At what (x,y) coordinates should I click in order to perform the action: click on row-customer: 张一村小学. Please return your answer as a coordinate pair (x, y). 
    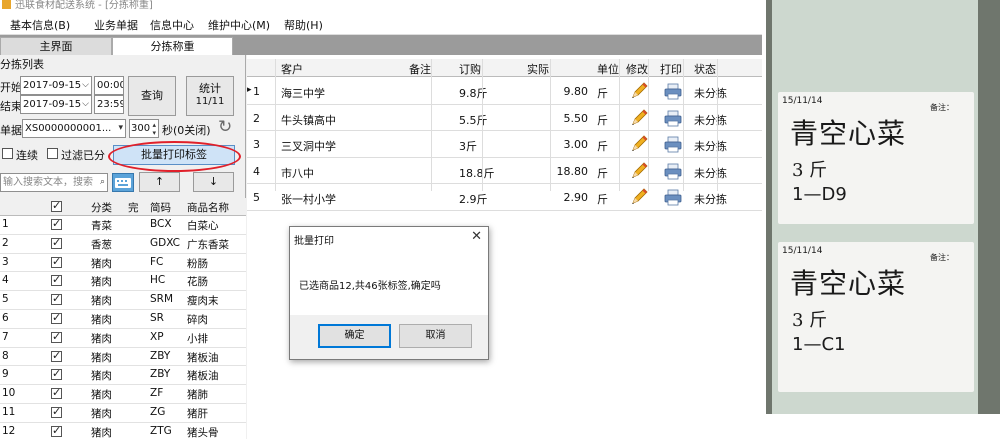
    Looking at the image, I should click on (308, 199).